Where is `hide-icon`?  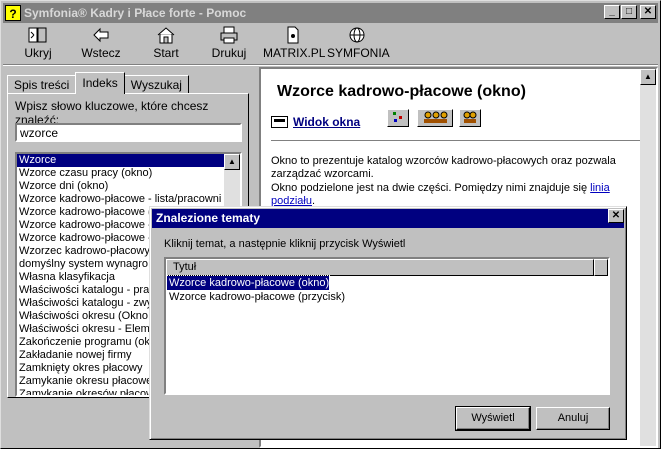
hide-icon is located at coordinates (38, 36).